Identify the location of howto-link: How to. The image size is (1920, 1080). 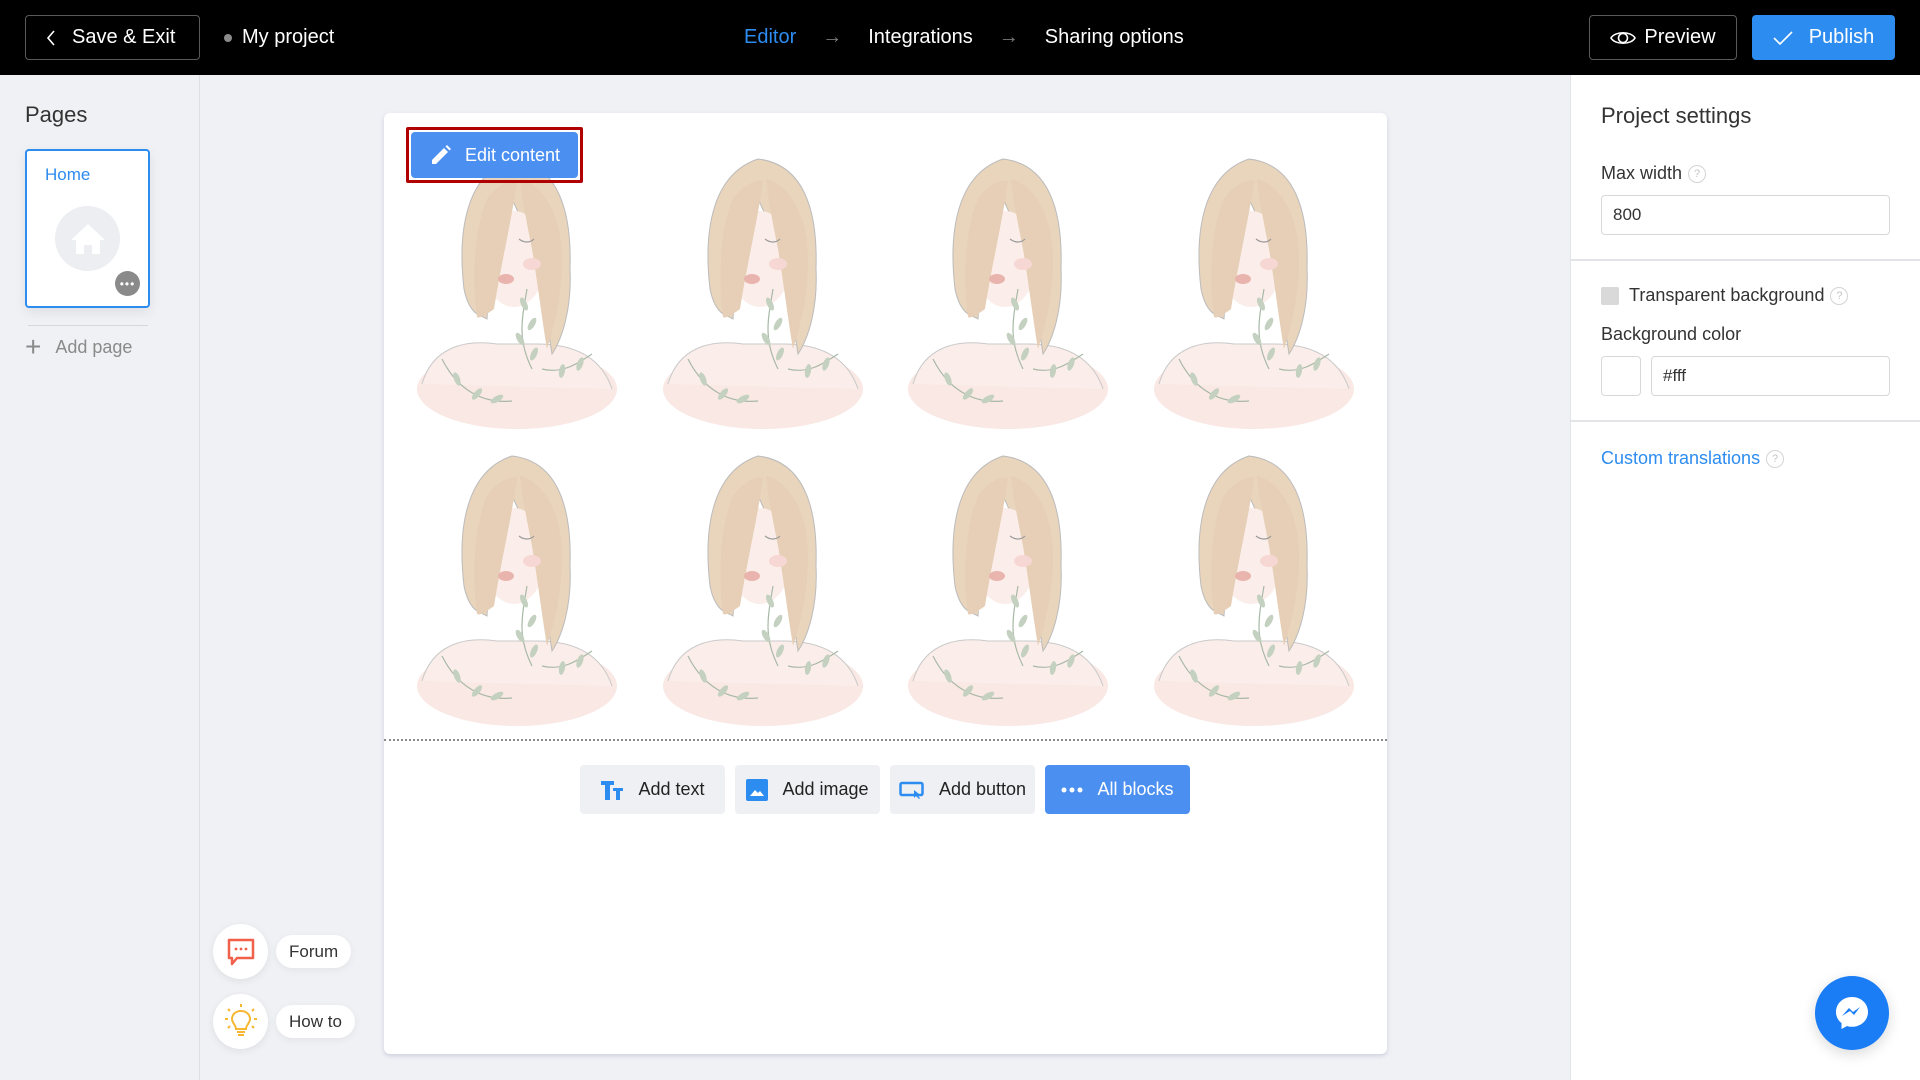
(284, 1021).